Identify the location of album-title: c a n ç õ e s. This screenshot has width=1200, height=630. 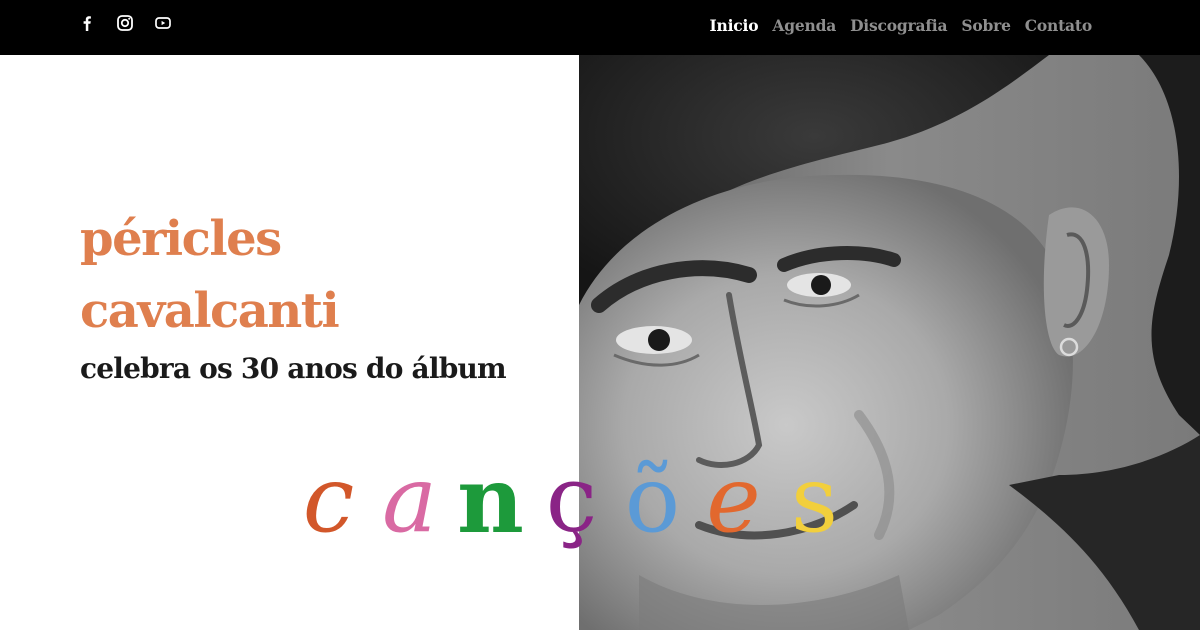
(571, 495).